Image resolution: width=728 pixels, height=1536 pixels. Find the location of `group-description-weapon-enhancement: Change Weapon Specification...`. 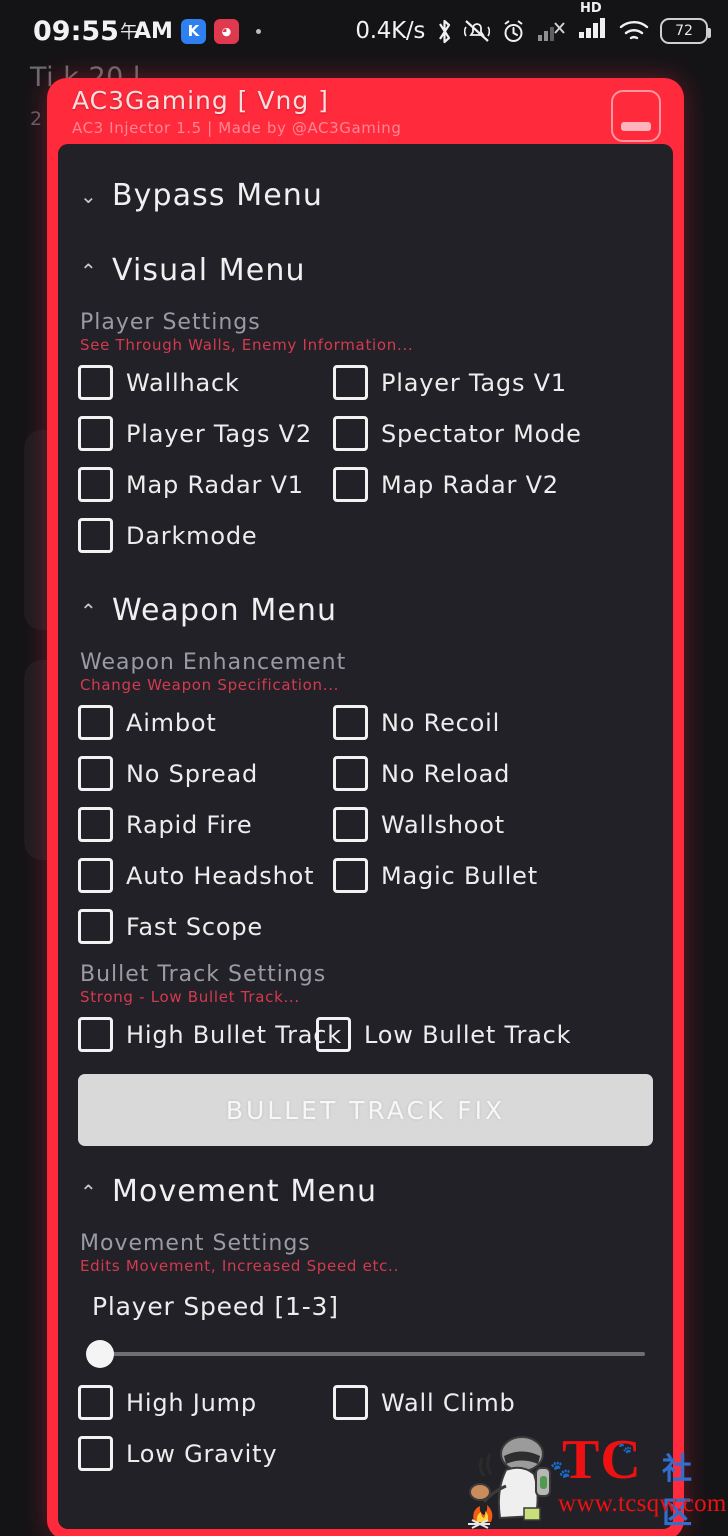

group-description-weapon-enhancement: Change Weapon Specification... is located at coordinates (210, 685).